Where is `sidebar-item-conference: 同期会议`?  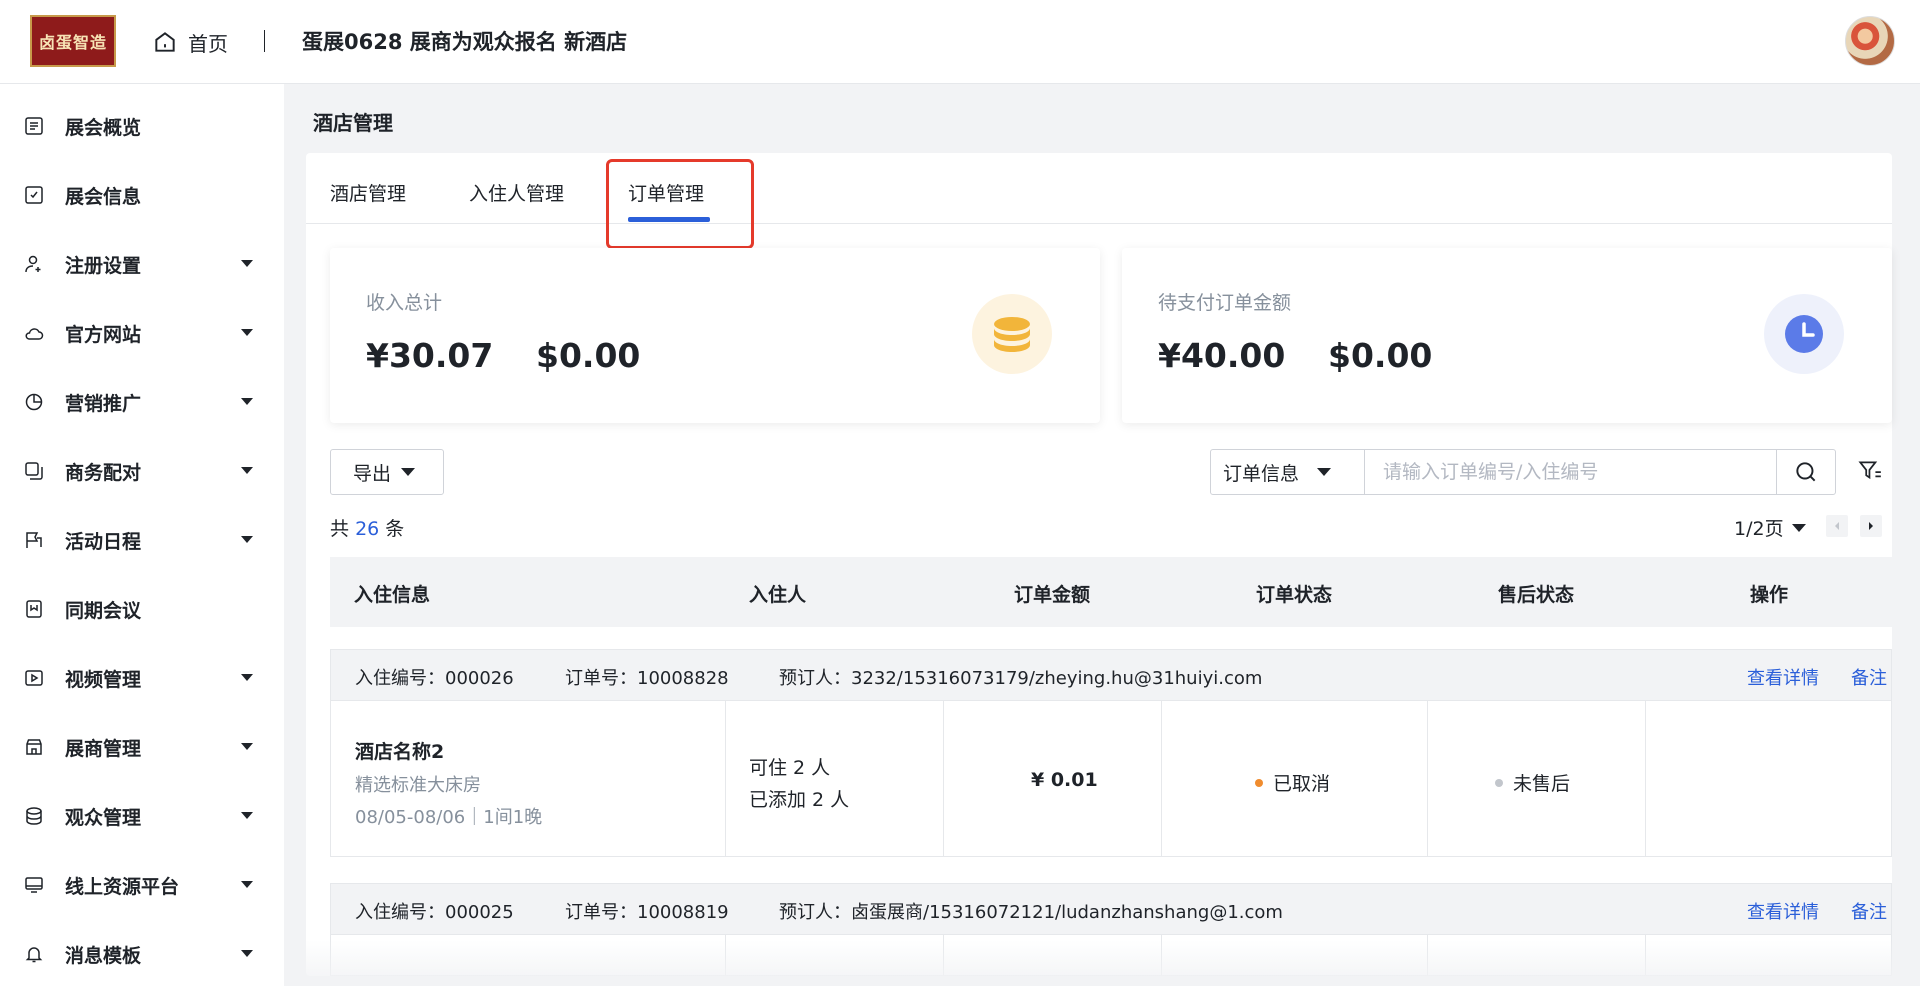 sidebar-item-conference: 同期会议 is located at coordinates (142, 609).